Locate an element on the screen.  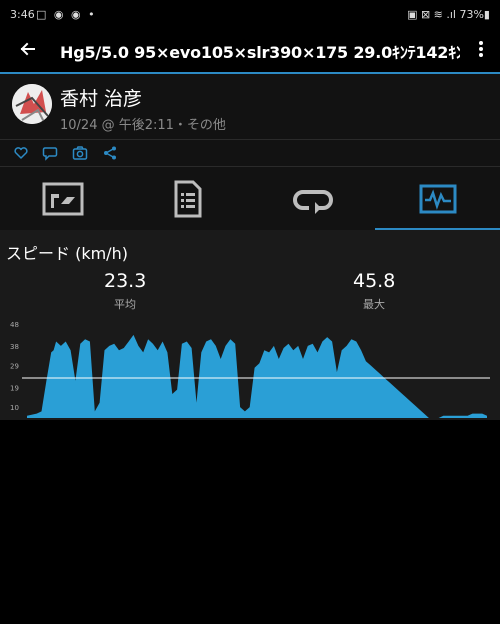
user-avatar is located at coordinates (32, 104).